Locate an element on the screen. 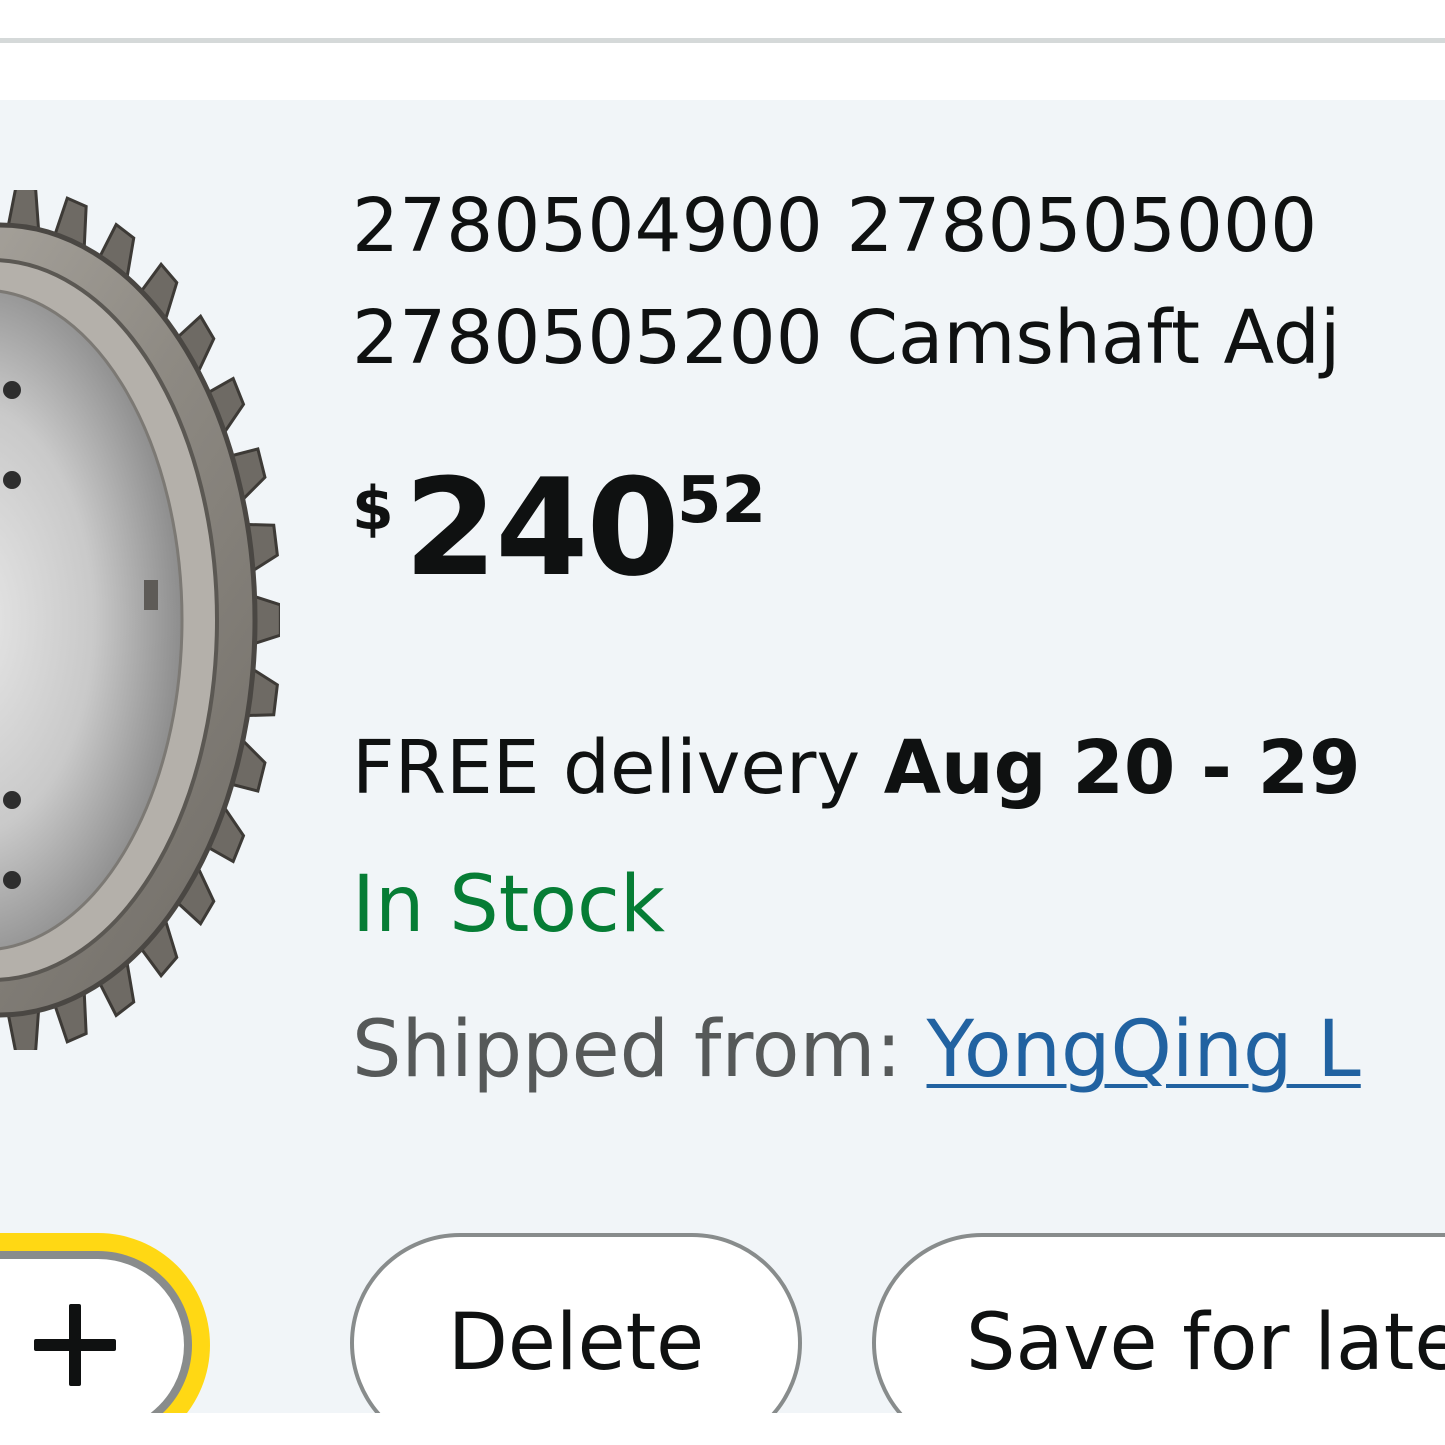 The image size is (1445, 1445). plus-icon is located at coordinates (75, 1345).